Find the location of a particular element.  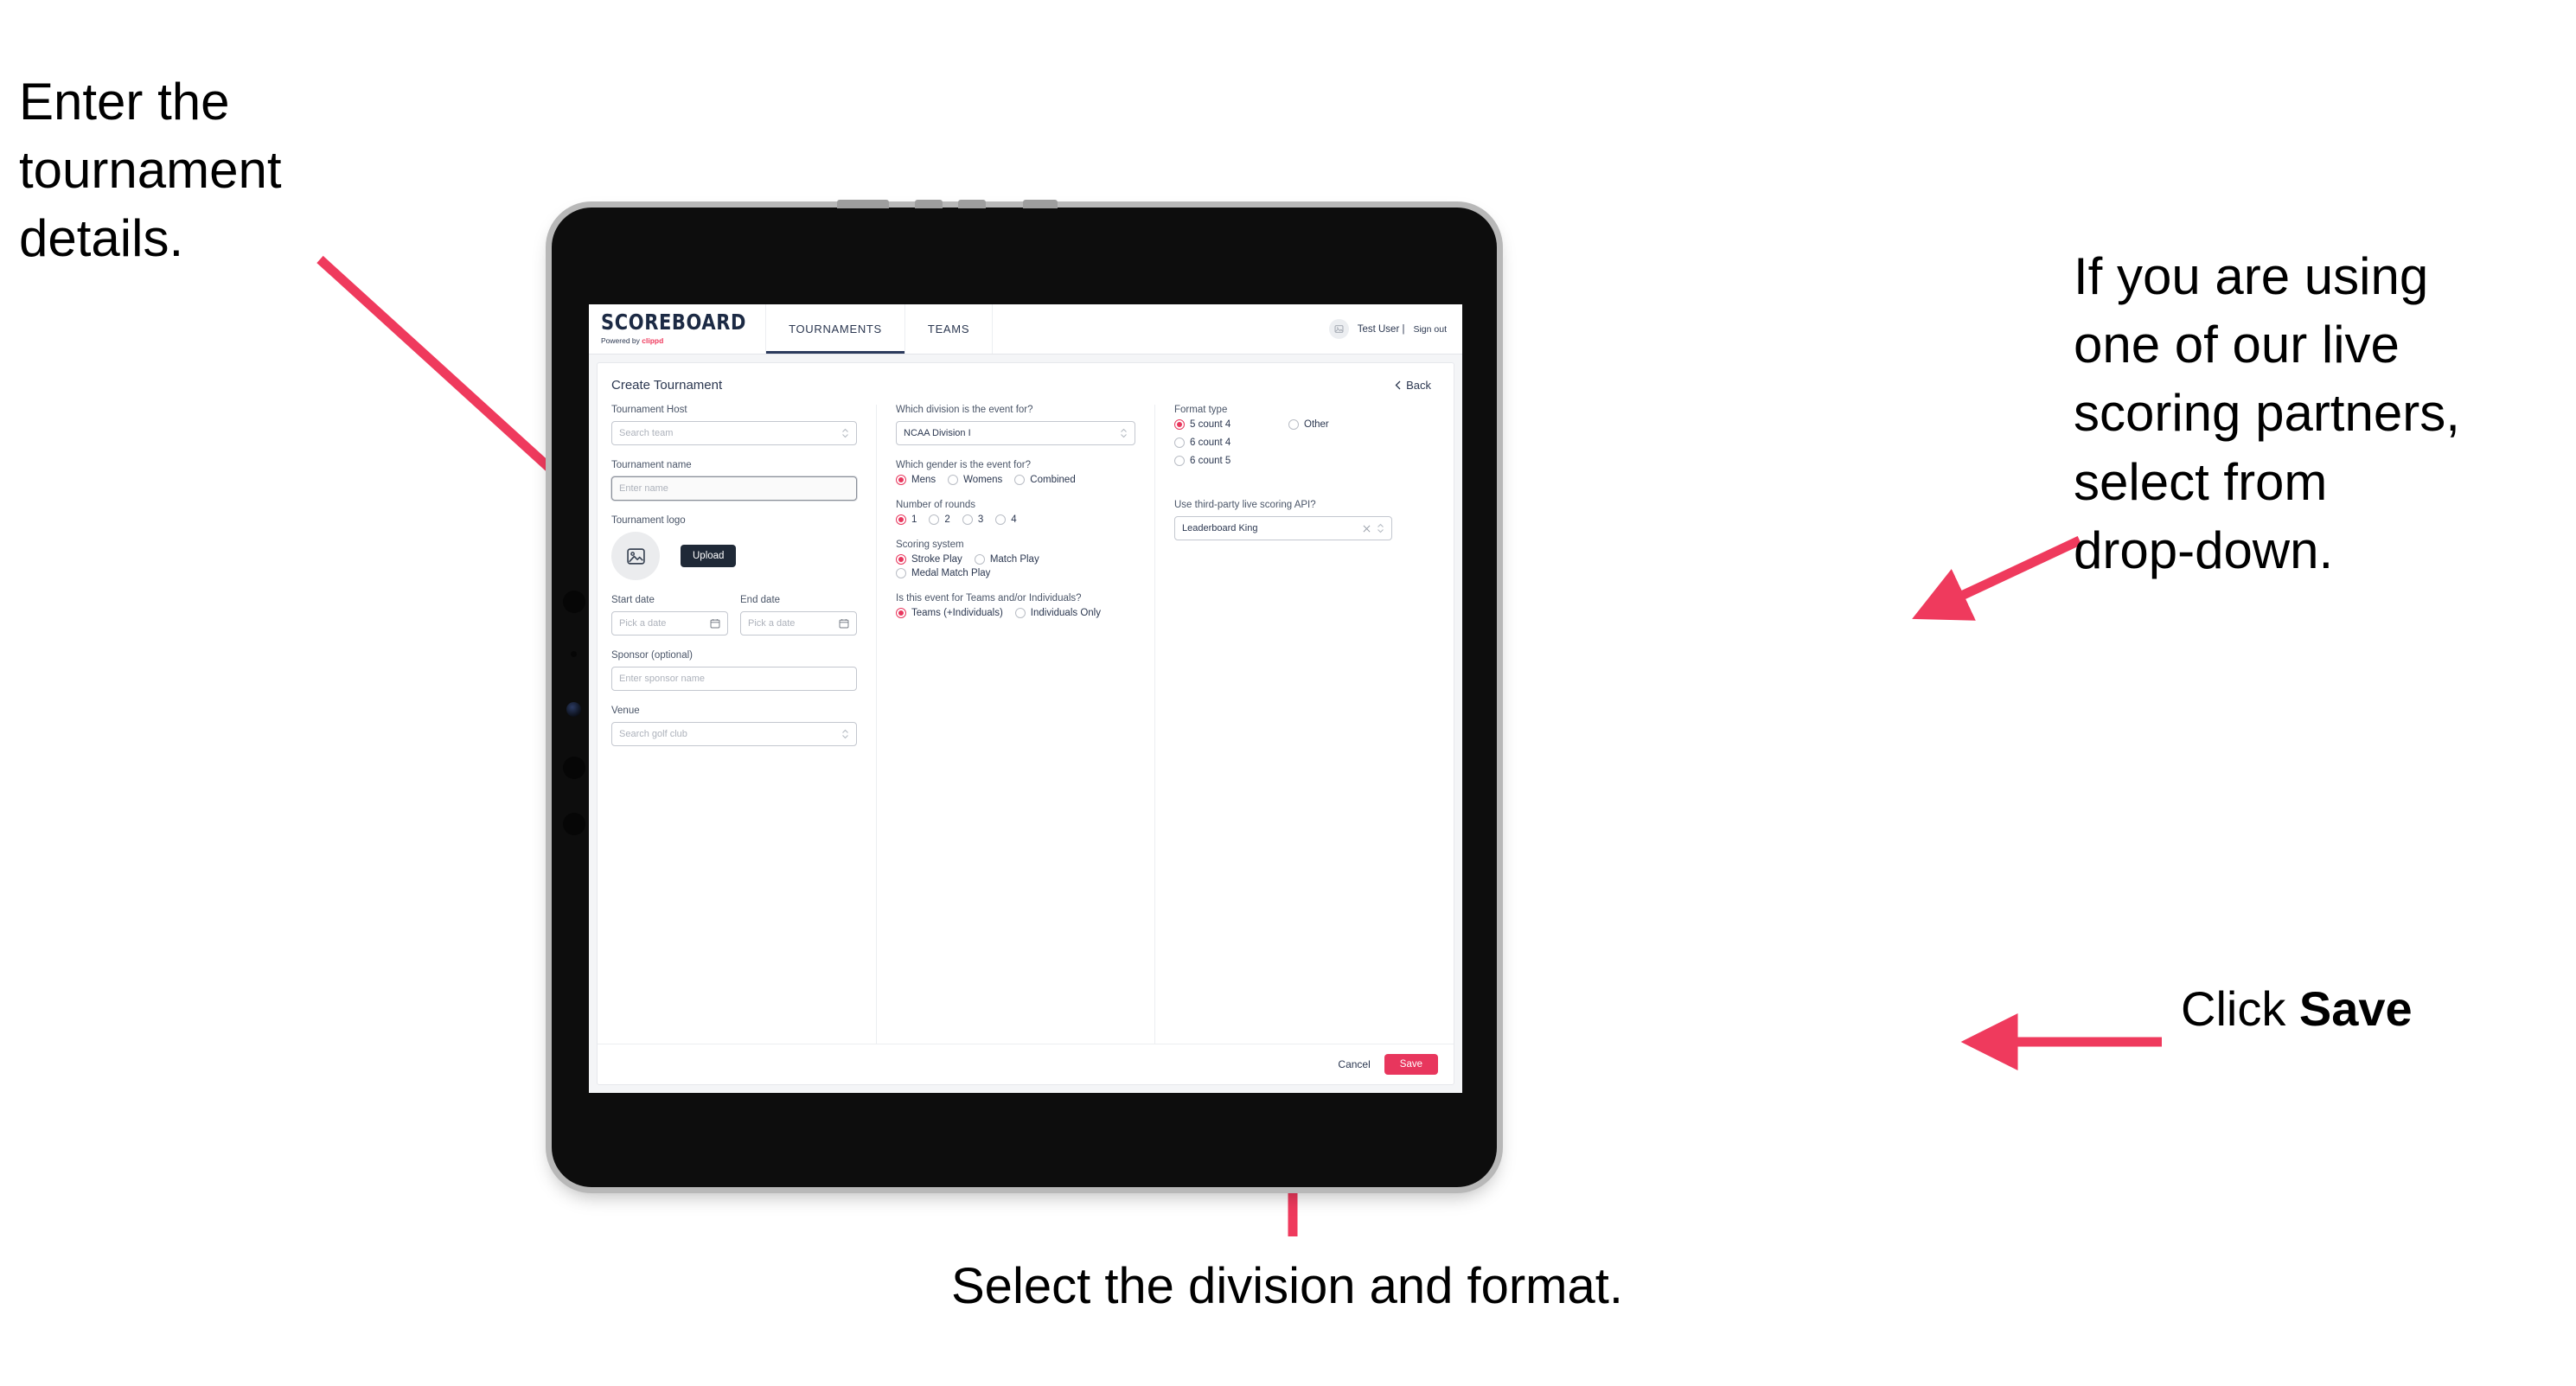

field-sponsor: Sponsor (optional) Enter sponsor name is located at coordinates (734, 670).